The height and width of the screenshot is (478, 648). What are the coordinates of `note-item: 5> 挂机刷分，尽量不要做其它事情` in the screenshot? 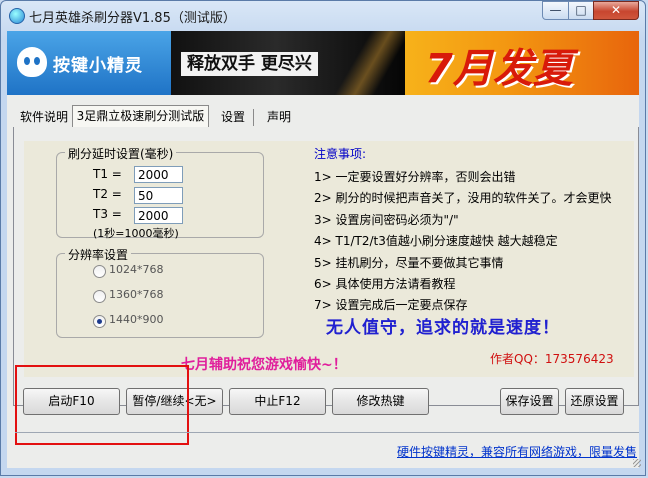 It's located at (409, 263).